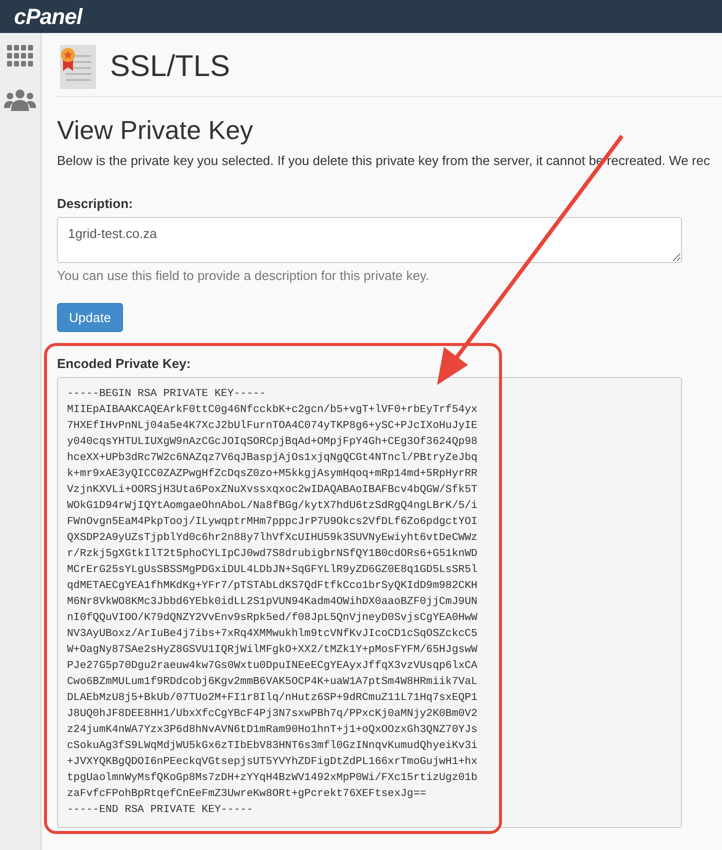 Image resolution: width=722 pixels, height=850 pixels. What do you see at coordinates (78, 67) in the screenshot?
I see `certificate-icon` at bounding box center [78, 67].